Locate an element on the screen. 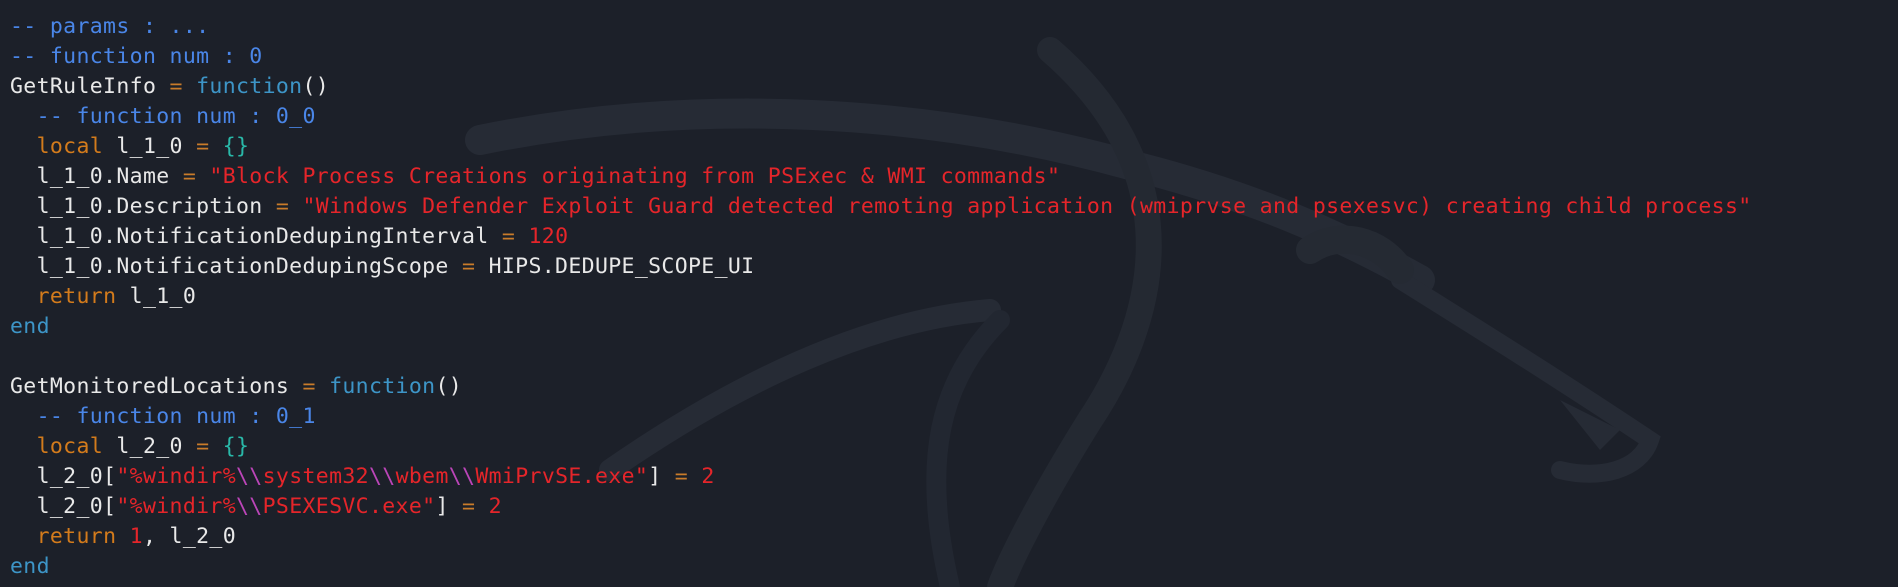 This screenshot has width=1898, height=587. identifier: , l_2_0 is located at coordinates (189, 536).